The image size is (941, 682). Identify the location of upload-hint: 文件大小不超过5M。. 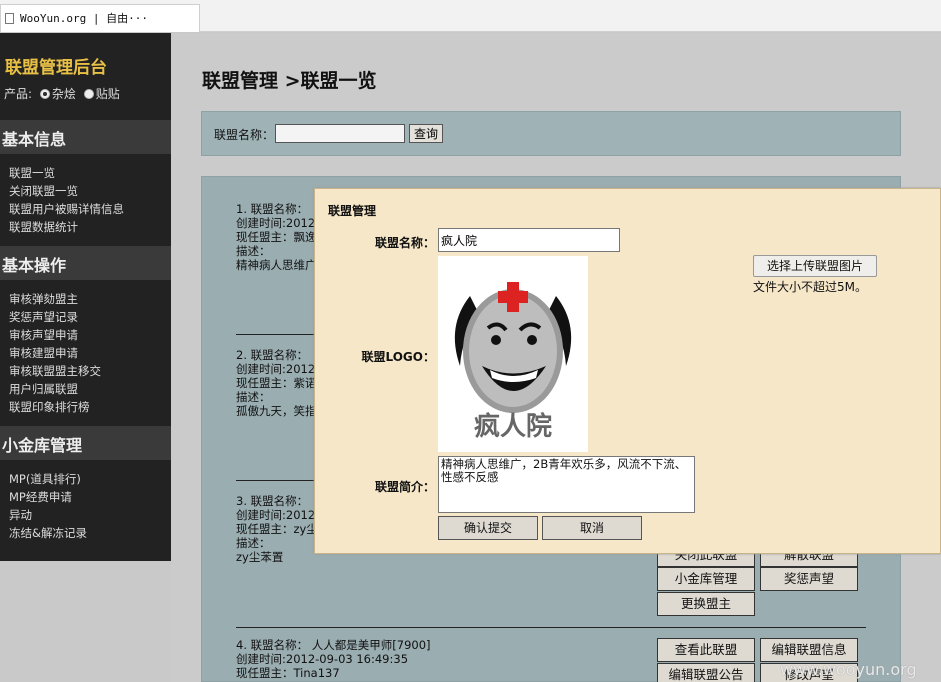
(810, 287).